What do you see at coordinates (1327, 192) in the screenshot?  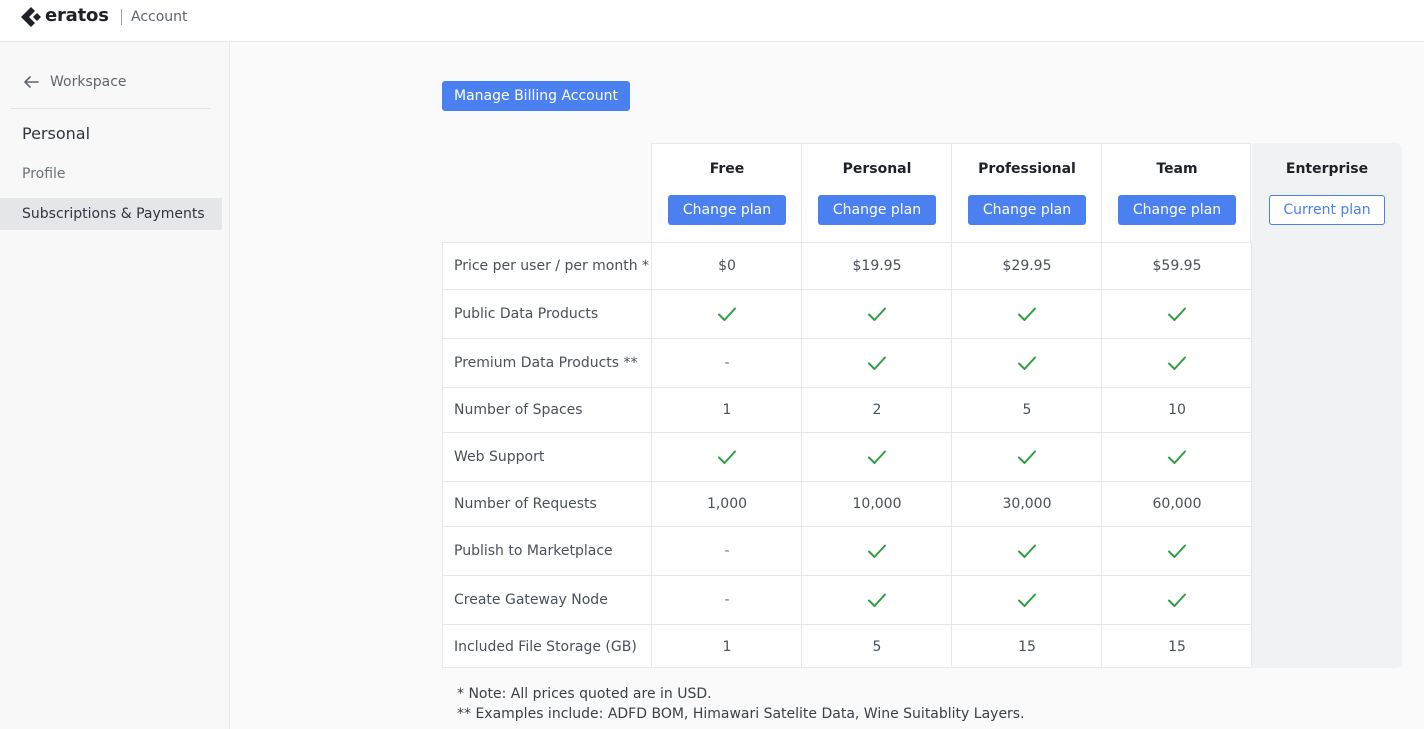 I see `plan-header-enterprise: Enterprise Current plan` at bounding box center [1327, 192].